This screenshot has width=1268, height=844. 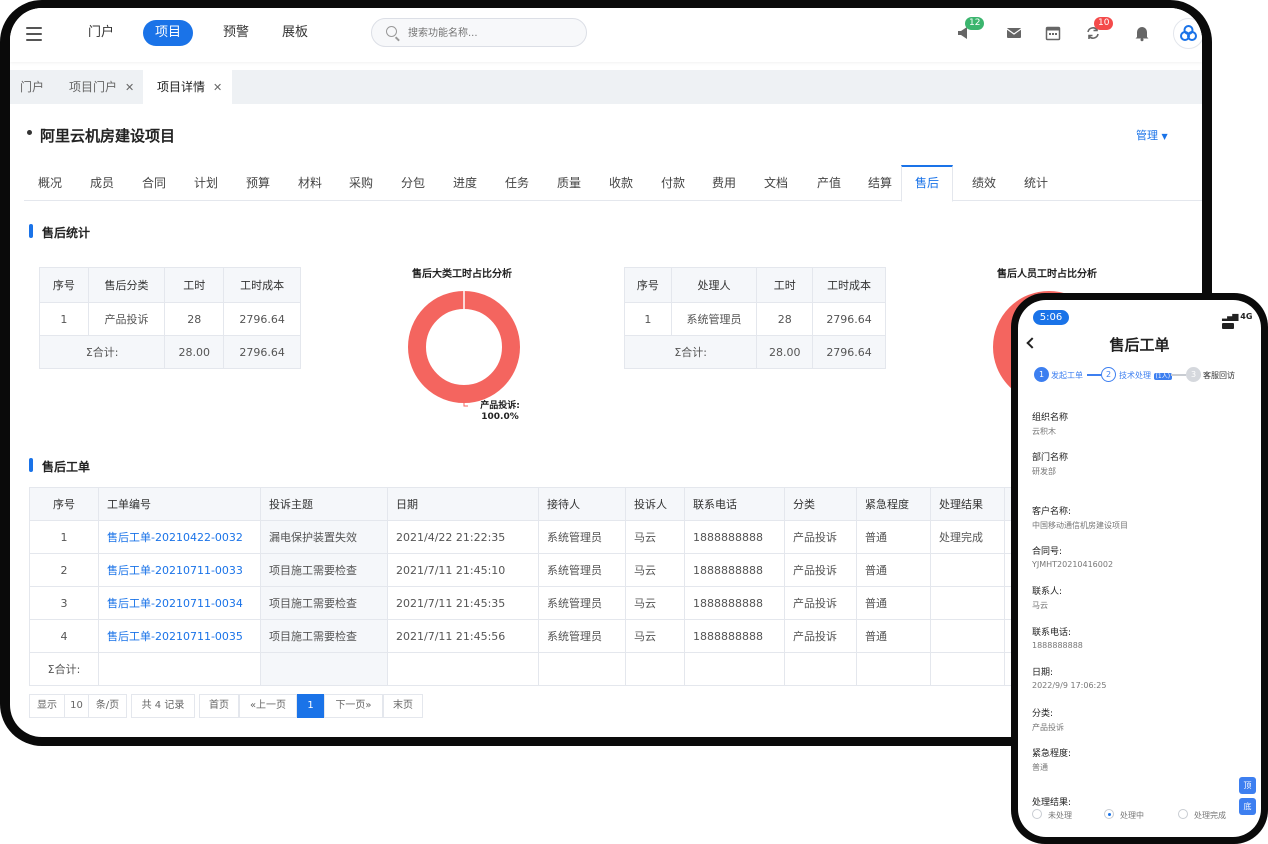 What do you see at coordinates (893, 636) in the screenshot?
I see `cell: 普通` at bounding box center [893, 636].